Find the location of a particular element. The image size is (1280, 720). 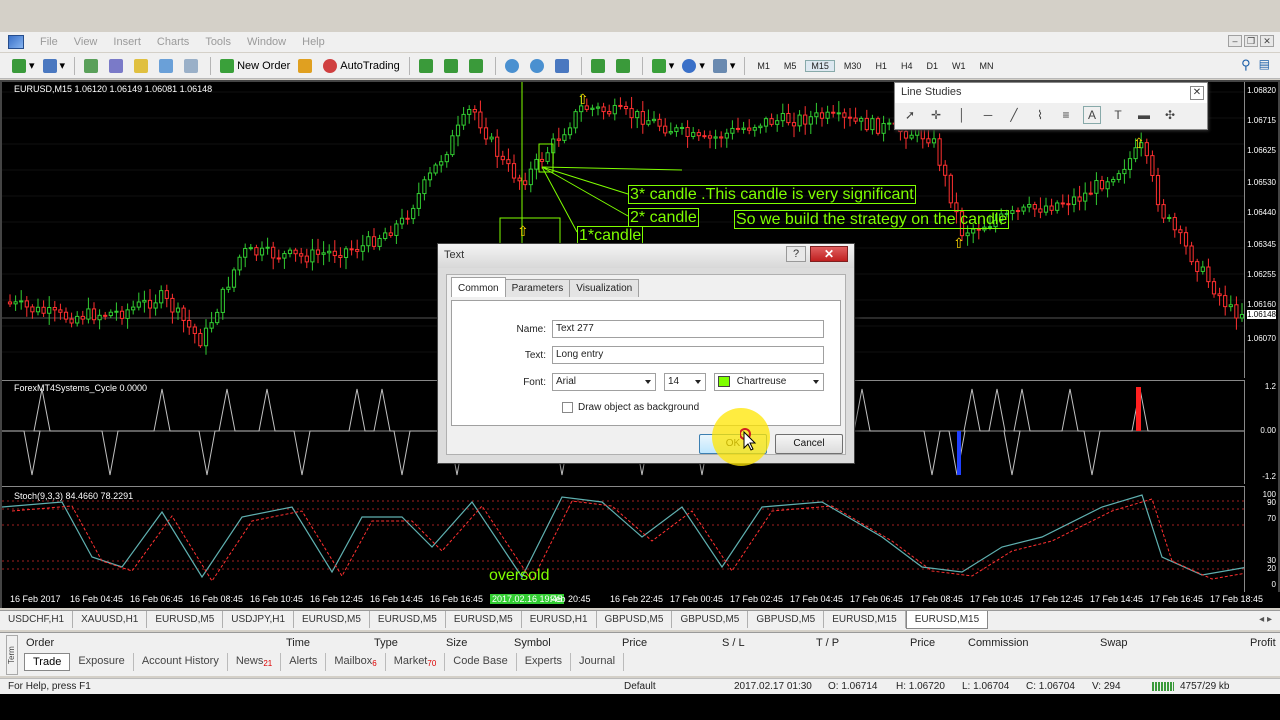

fibonacci-icon: ⌇ is located at coordinates (1040, 115).